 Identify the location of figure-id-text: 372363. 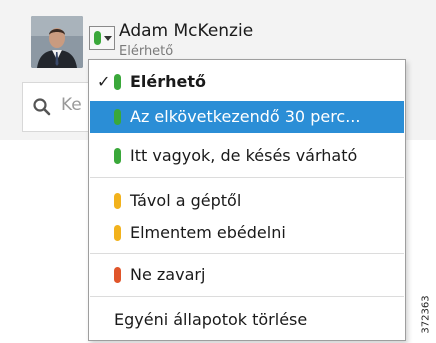
(426, 314).